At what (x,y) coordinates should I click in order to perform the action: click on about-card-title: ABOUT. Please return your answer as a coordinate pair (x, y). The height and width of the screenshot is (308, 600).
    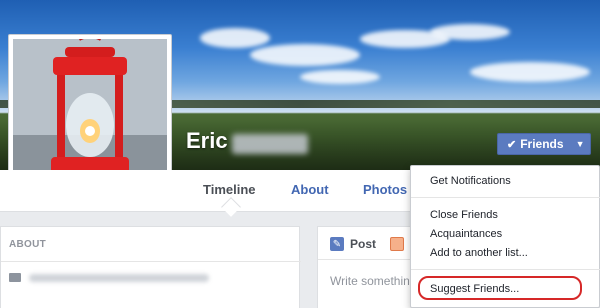
    Looking at the image, I should click on (28, 244).